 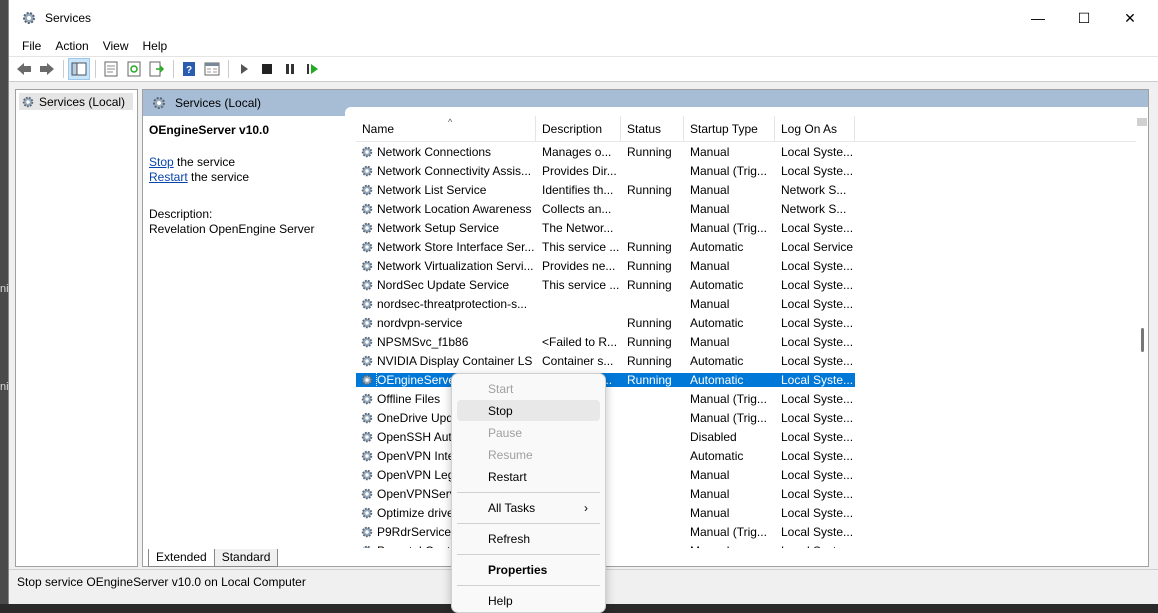 I want to click on menu-item-properties: Properties, so click(x=528, y=569).